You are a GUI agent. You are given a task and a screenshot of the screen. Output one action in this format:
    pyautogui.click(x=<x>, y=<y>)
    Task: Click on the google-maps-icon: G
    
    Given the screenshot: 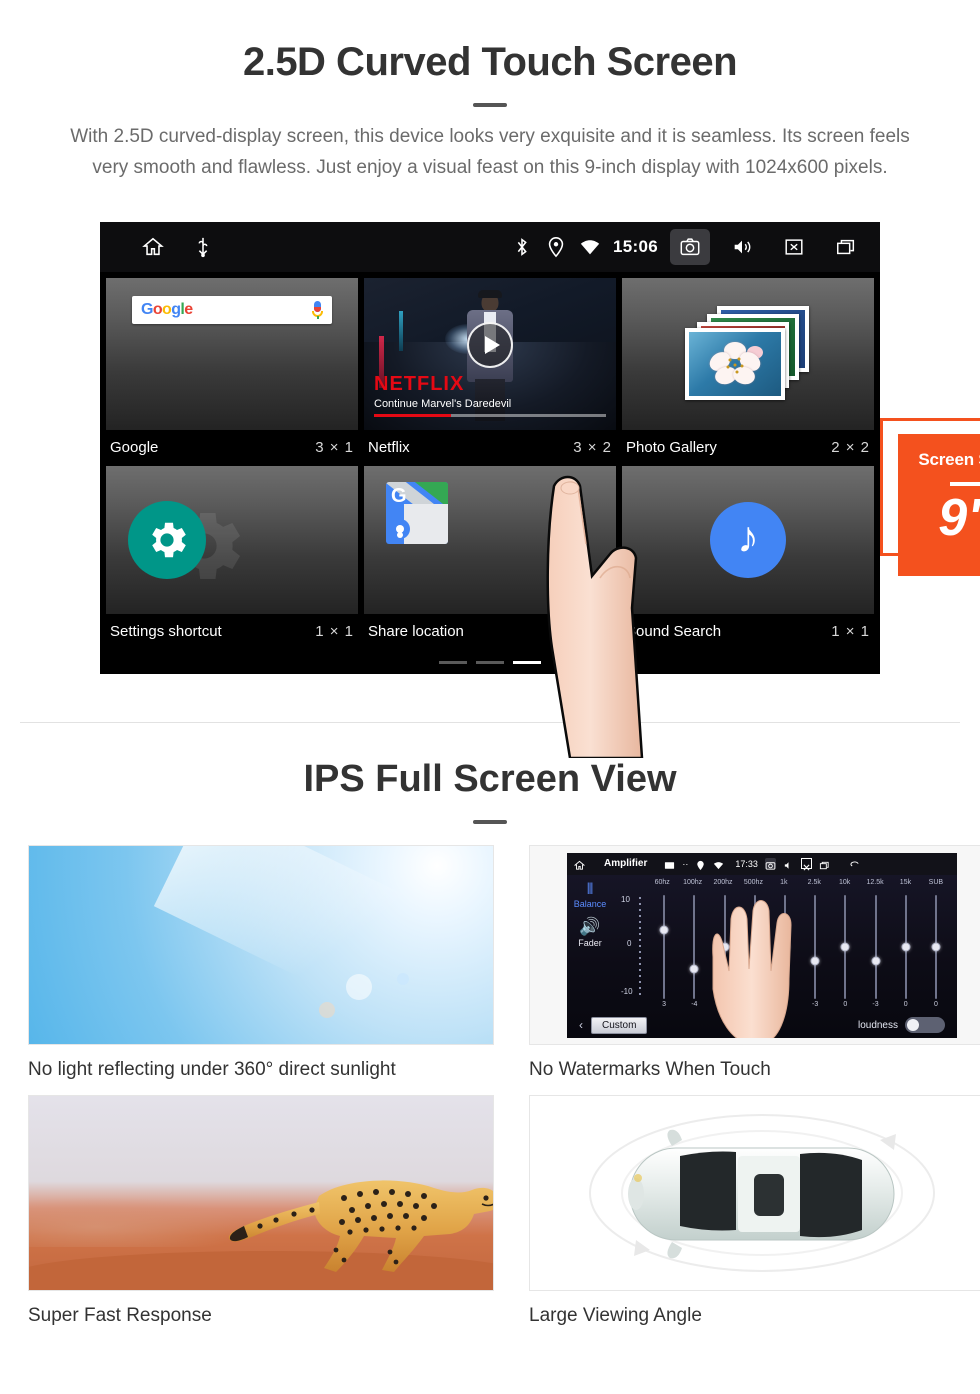 What is the action you would take?
    pyautogui.click(x=417, y=513)
    